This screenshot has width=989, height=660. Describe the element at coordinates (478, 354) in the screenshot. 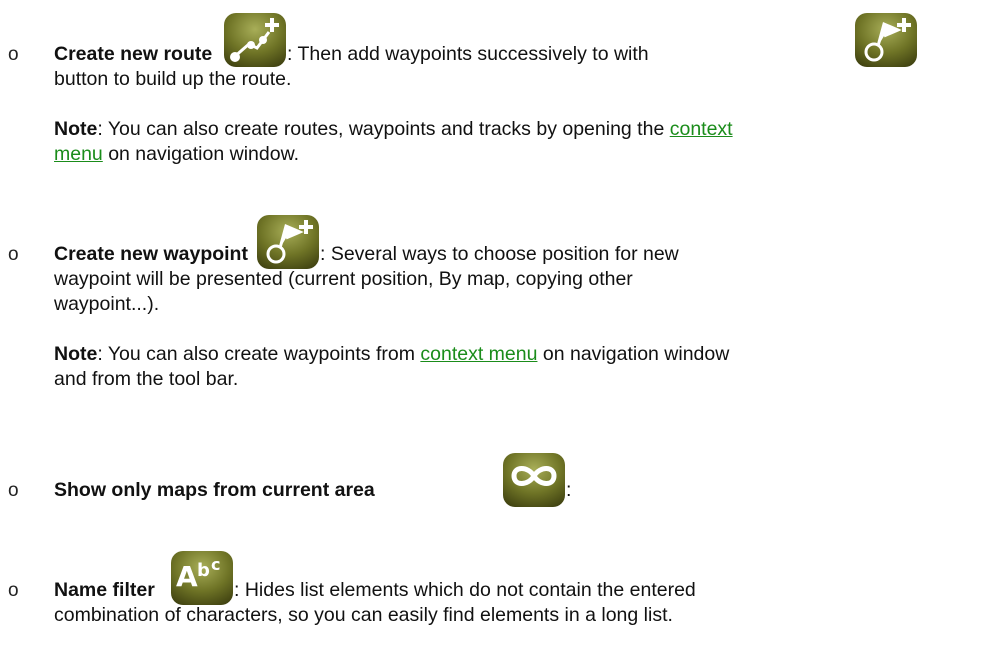

I see `note-2-link: context menu` at that location.